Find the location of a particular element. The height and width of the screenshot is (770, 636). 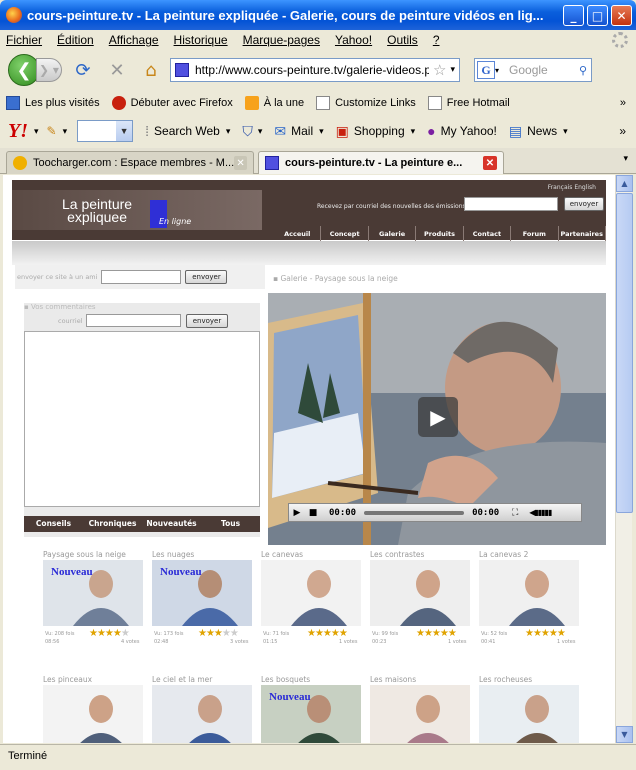

comment-textarea is located at coordinates (142, 419).